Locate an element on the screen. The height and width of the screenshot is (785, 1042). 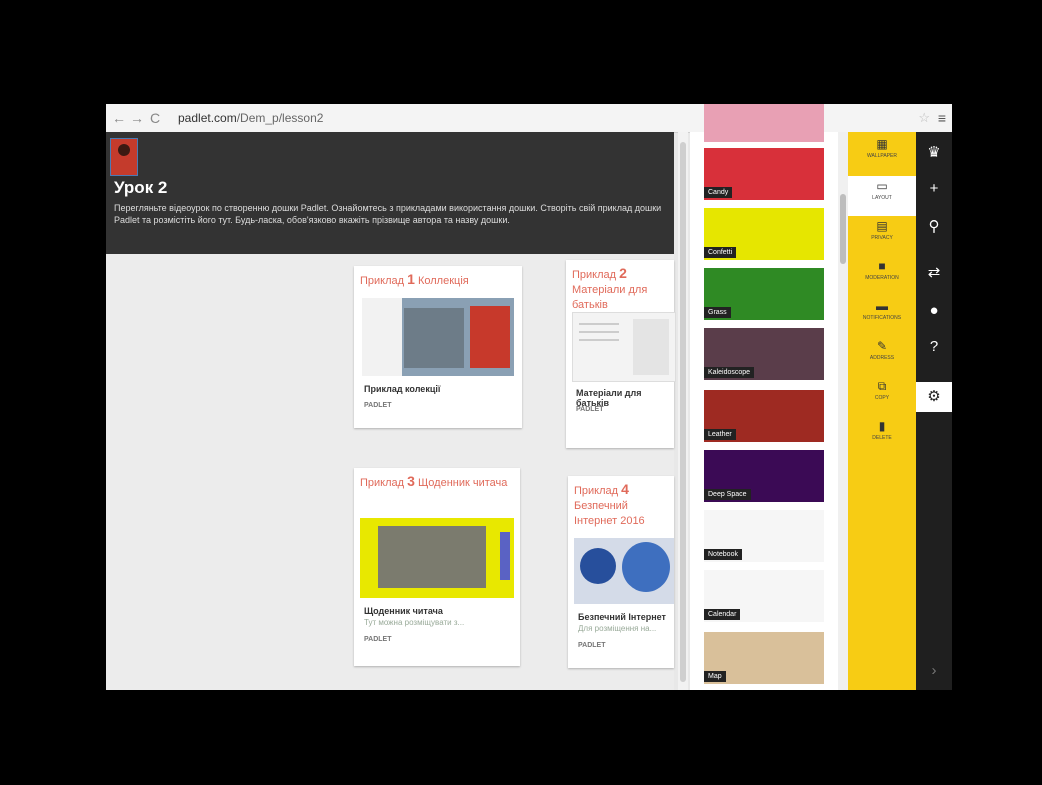
wallpaper-label: Notebook is located at coordinates (723, 554).